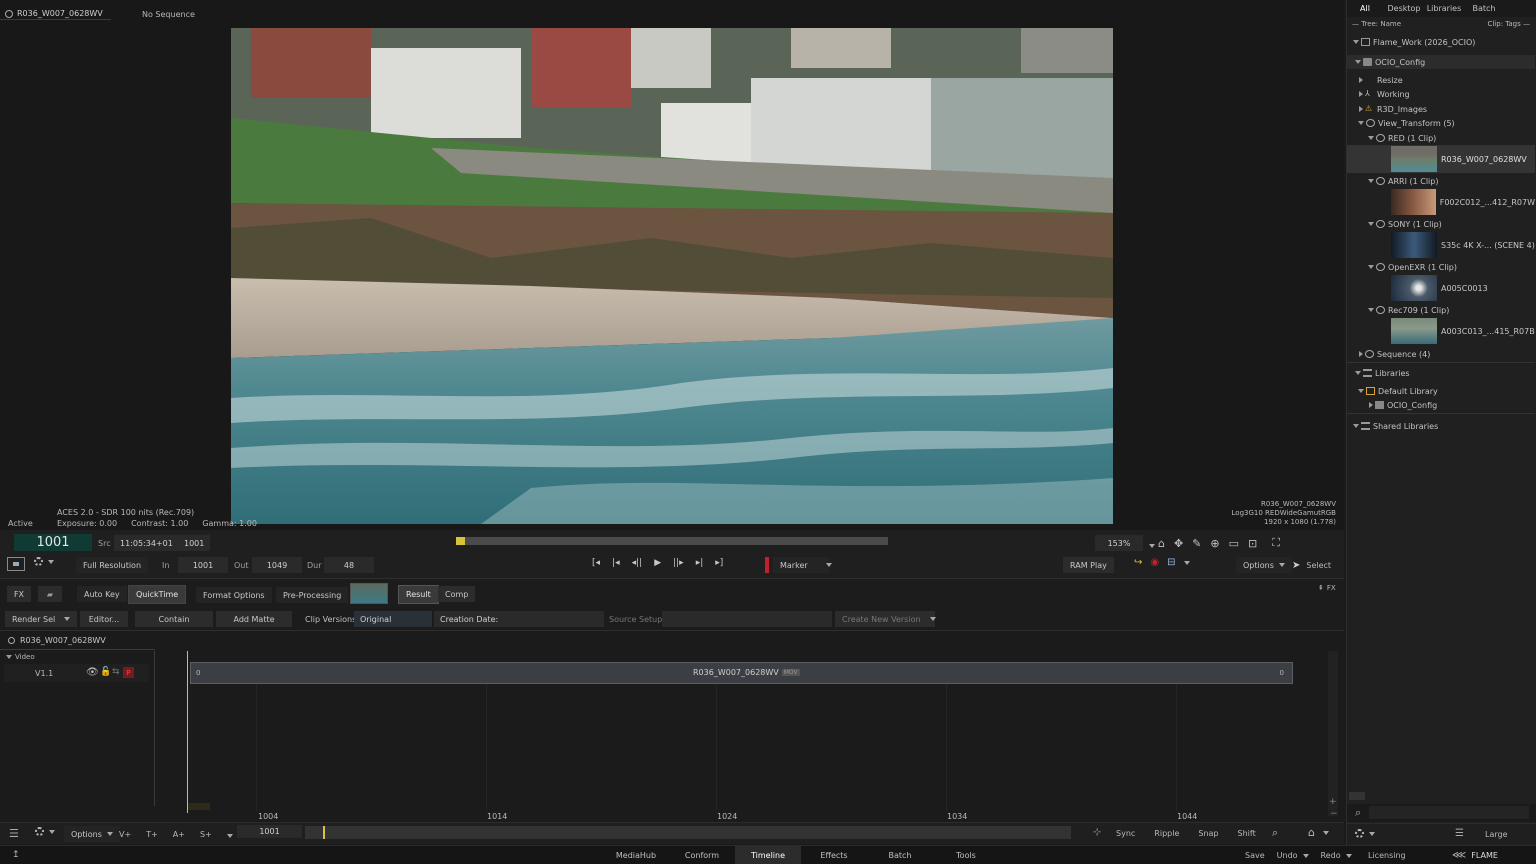 This screenshot has width=1536, height=864. What do you see at coordinates (229, 835) in the screenshot?
I see `add-track-dropdown` at bounding box center [229, 835].